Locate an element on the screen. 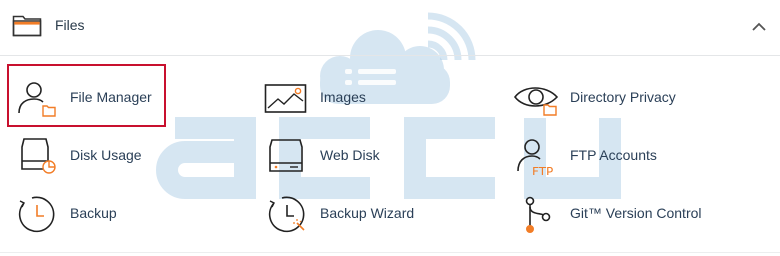 The image size is (780, 256). disk-usage-link: Disk Usage is located at coordinates (108, 156).